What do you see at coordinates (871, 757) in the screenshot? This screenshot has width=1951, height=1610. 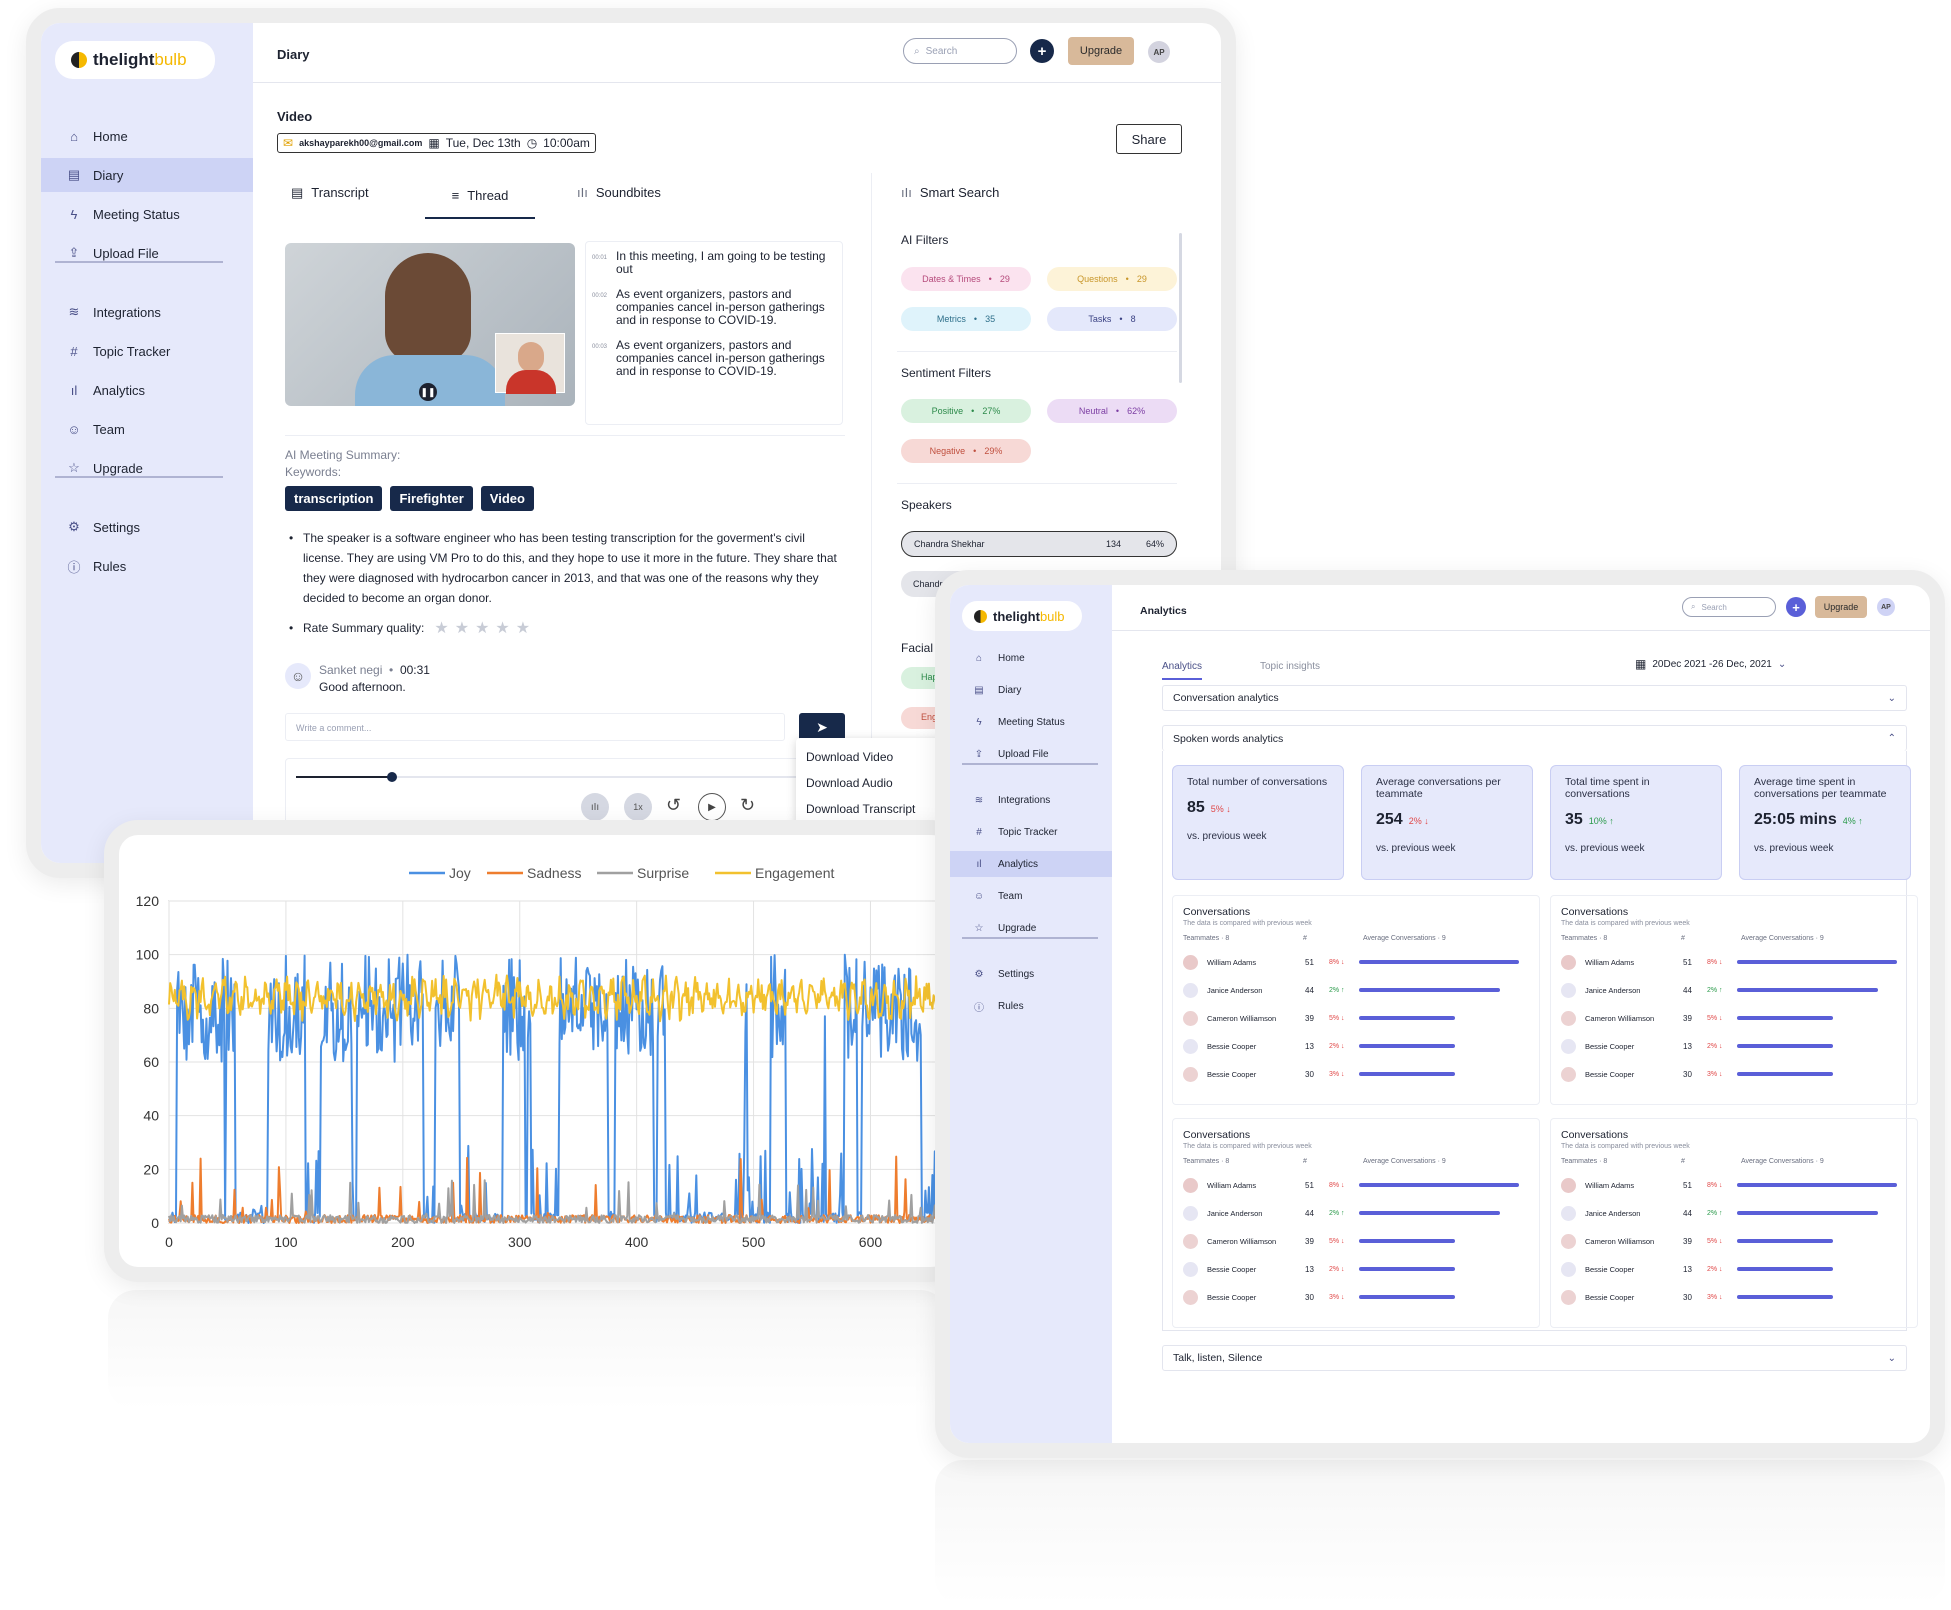 I see `download-video-item: Download Video` at bounding box center [871, 757].